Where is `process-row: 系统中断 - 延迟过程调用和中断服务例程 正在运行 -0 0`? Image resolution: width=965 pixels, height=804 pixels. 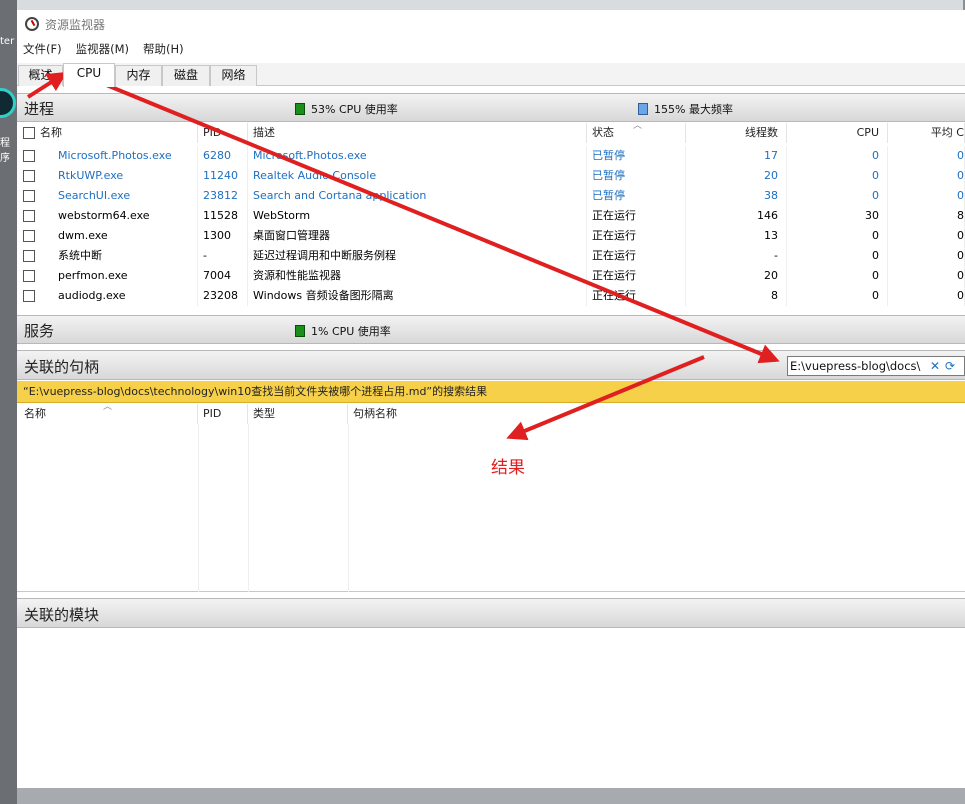 process-row: 系统中断 - 延迟过程调用和中断服务例程 正在运行 -0 0 is located at coordinates (491, 256).